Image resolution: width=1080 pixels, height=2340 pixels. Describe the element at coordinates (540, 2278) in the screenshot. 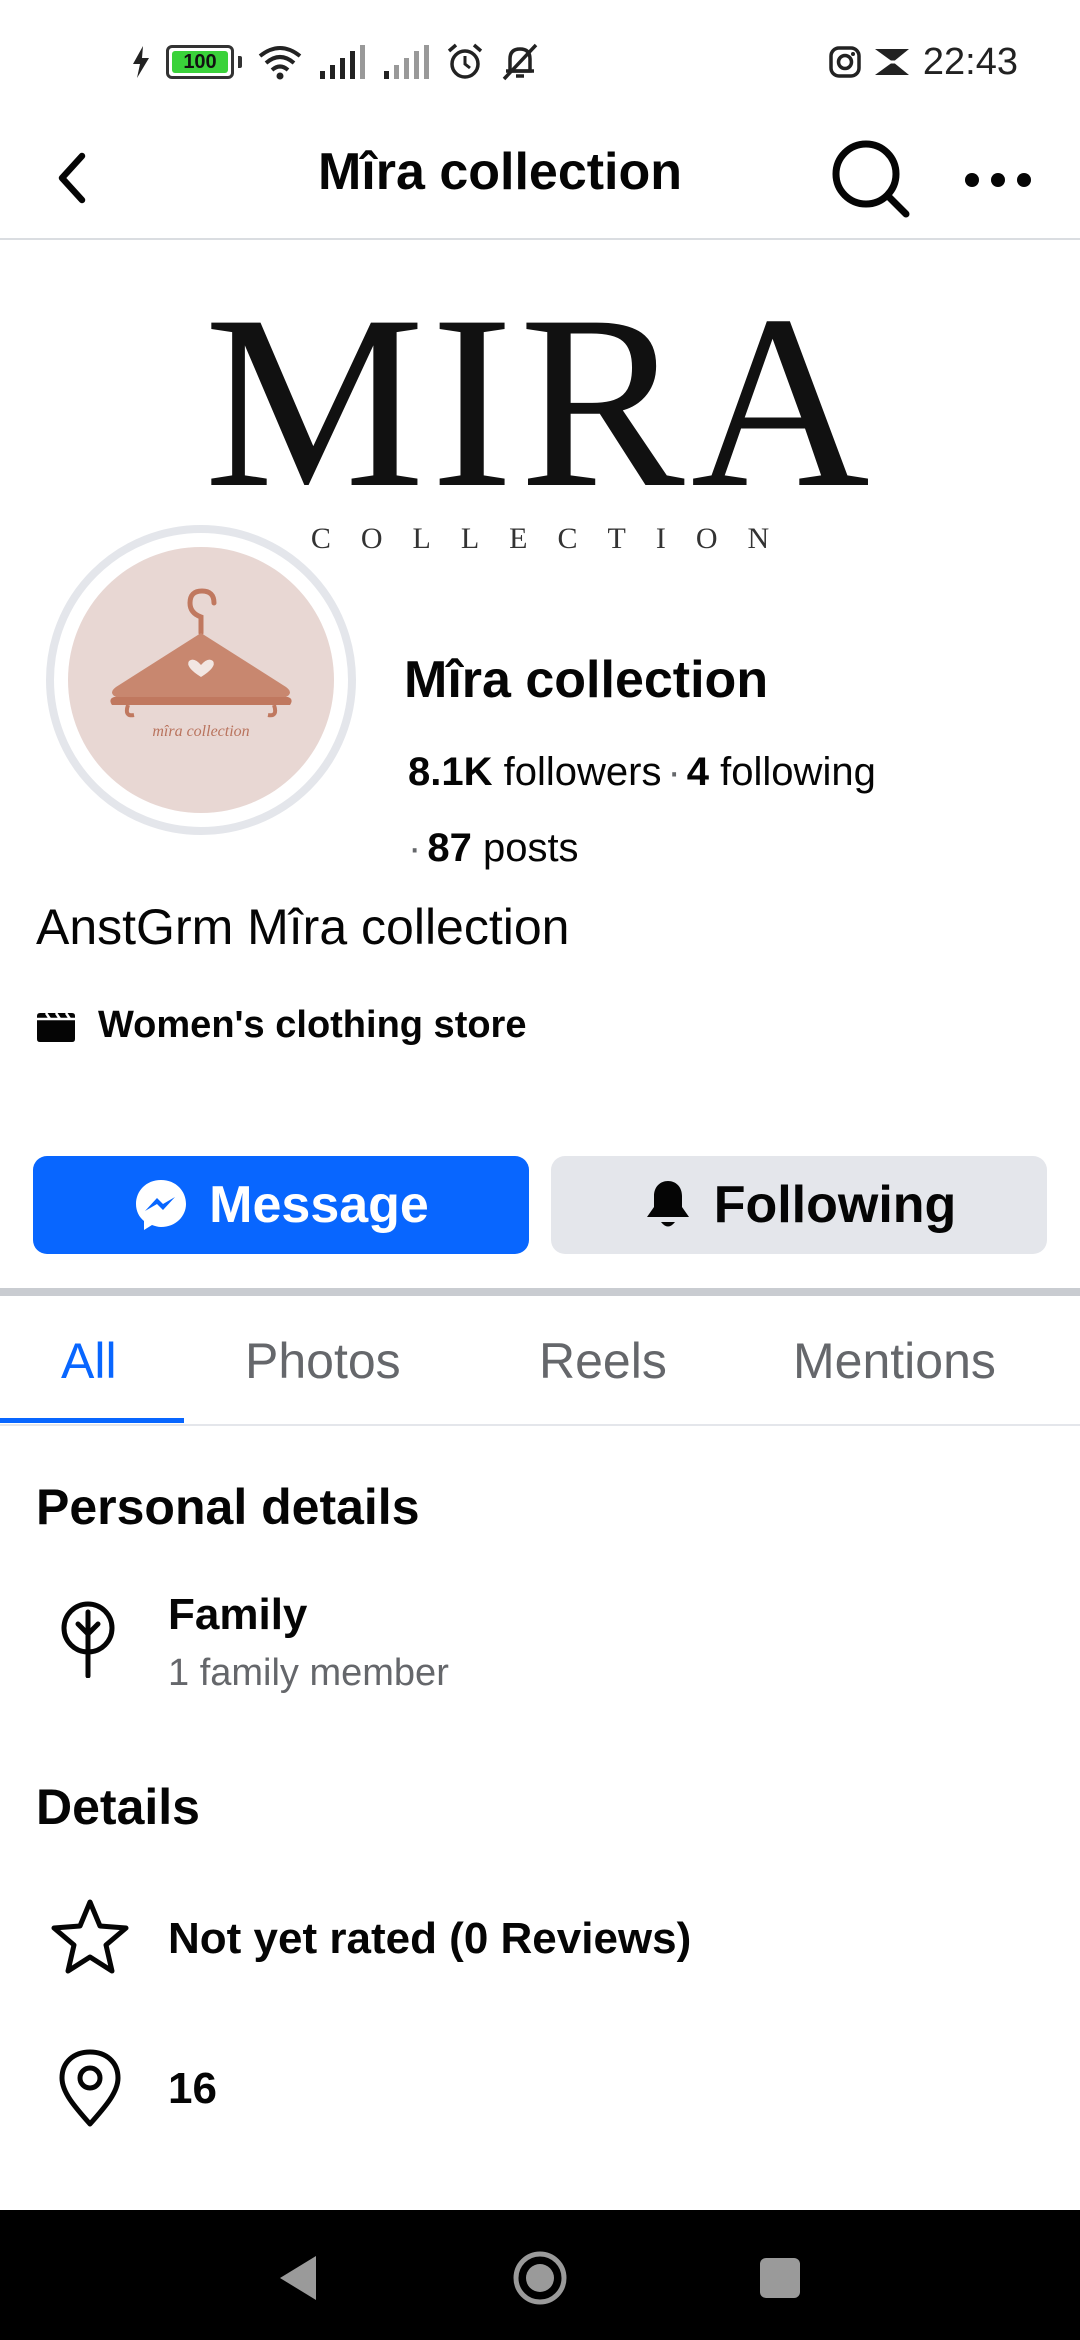

I see `nav-home-icon` at that location.